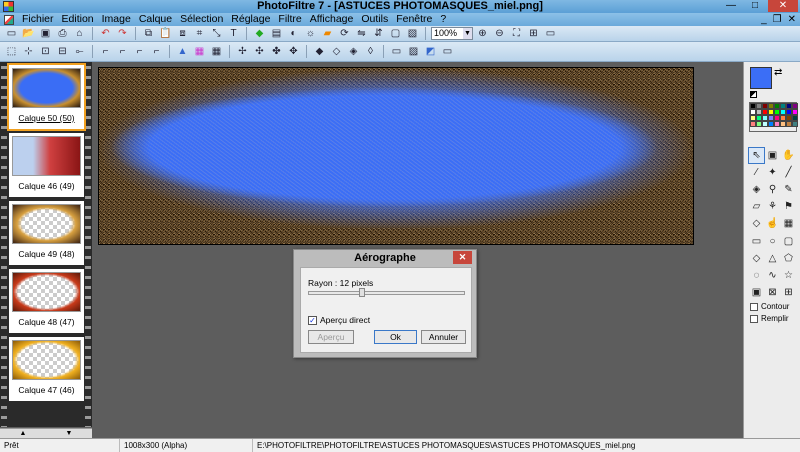 The height and width of the screenshot is (452, 800). What do you see at coordinates (386, 293) in the screenshot?
I see `radius-slider-track` at bounding box center [386, 293].